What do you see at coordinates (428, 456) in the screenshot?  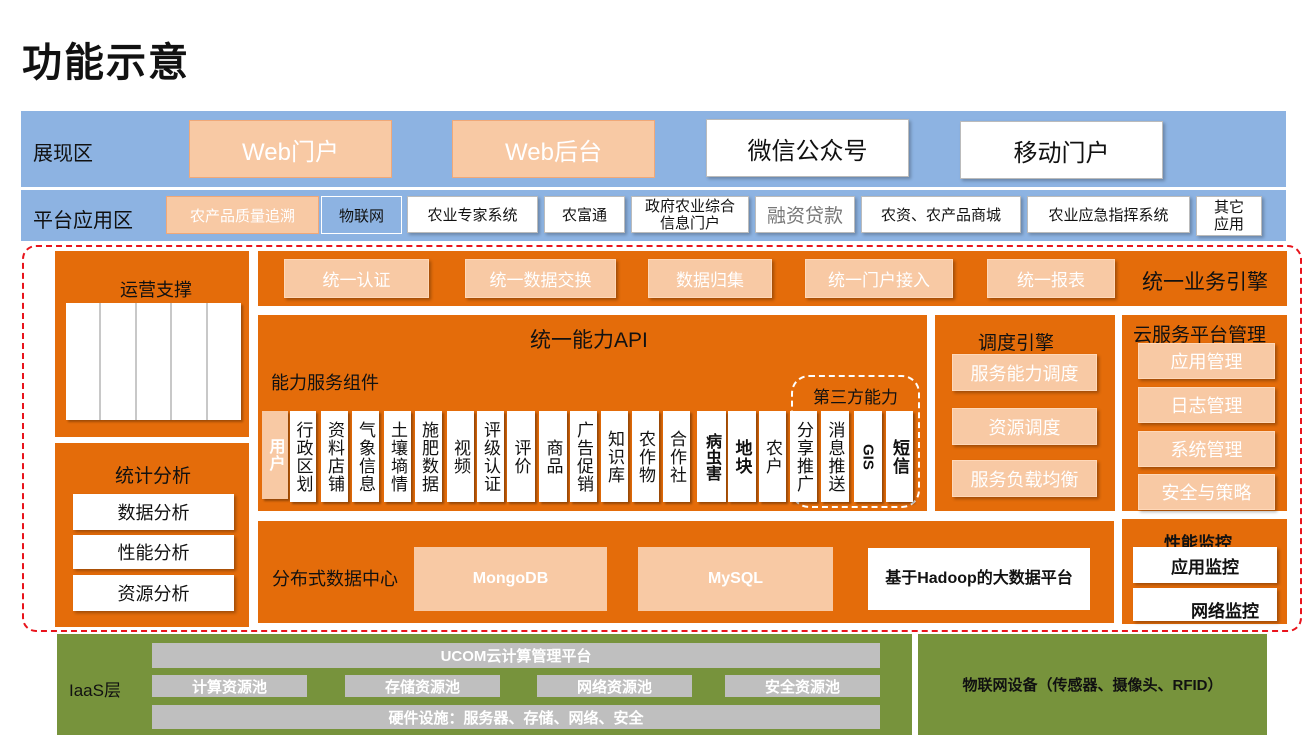 I see `component-fertilize: 施肥数据` at bounding box center [428, 456].